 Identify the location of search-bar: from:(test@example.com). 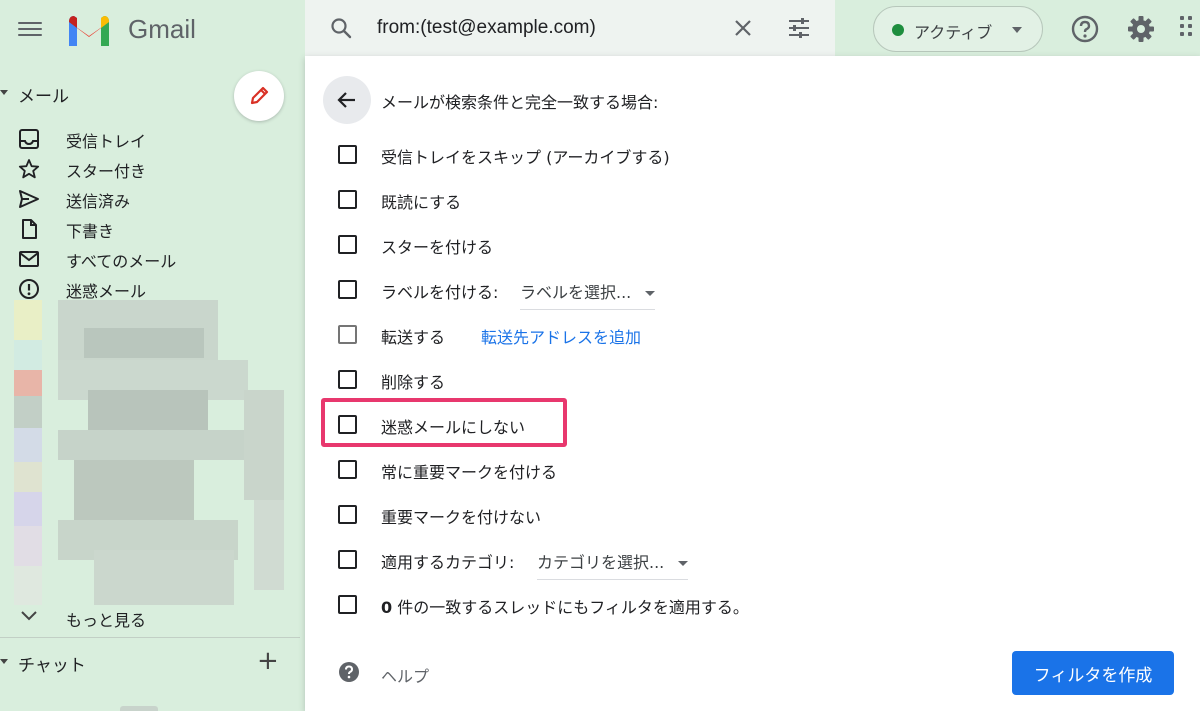
(570, 28).